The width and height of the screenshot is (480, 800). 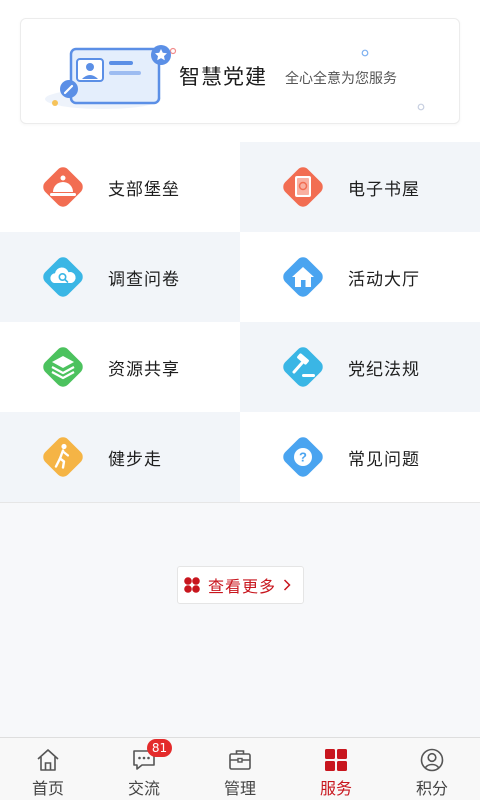 I want to click on service-label: 党纪法规, so click(x=384, y=370).